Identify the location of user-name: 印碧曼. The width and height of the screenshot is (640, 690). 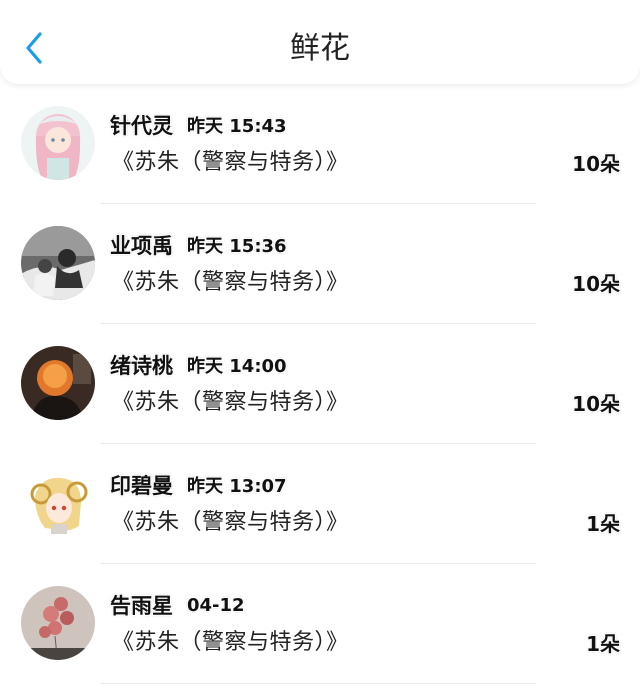
(141, 485).